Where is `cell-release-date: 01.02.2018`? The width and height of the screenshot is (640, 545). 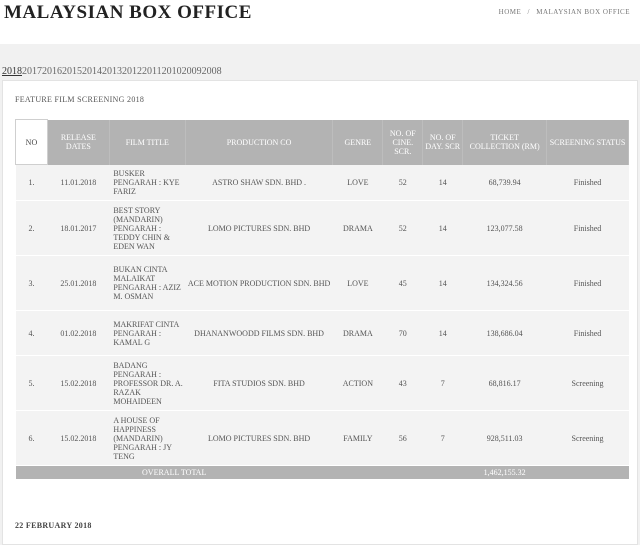
cell-release-date: 01.02.2018 is located at coordinates (78, 333).